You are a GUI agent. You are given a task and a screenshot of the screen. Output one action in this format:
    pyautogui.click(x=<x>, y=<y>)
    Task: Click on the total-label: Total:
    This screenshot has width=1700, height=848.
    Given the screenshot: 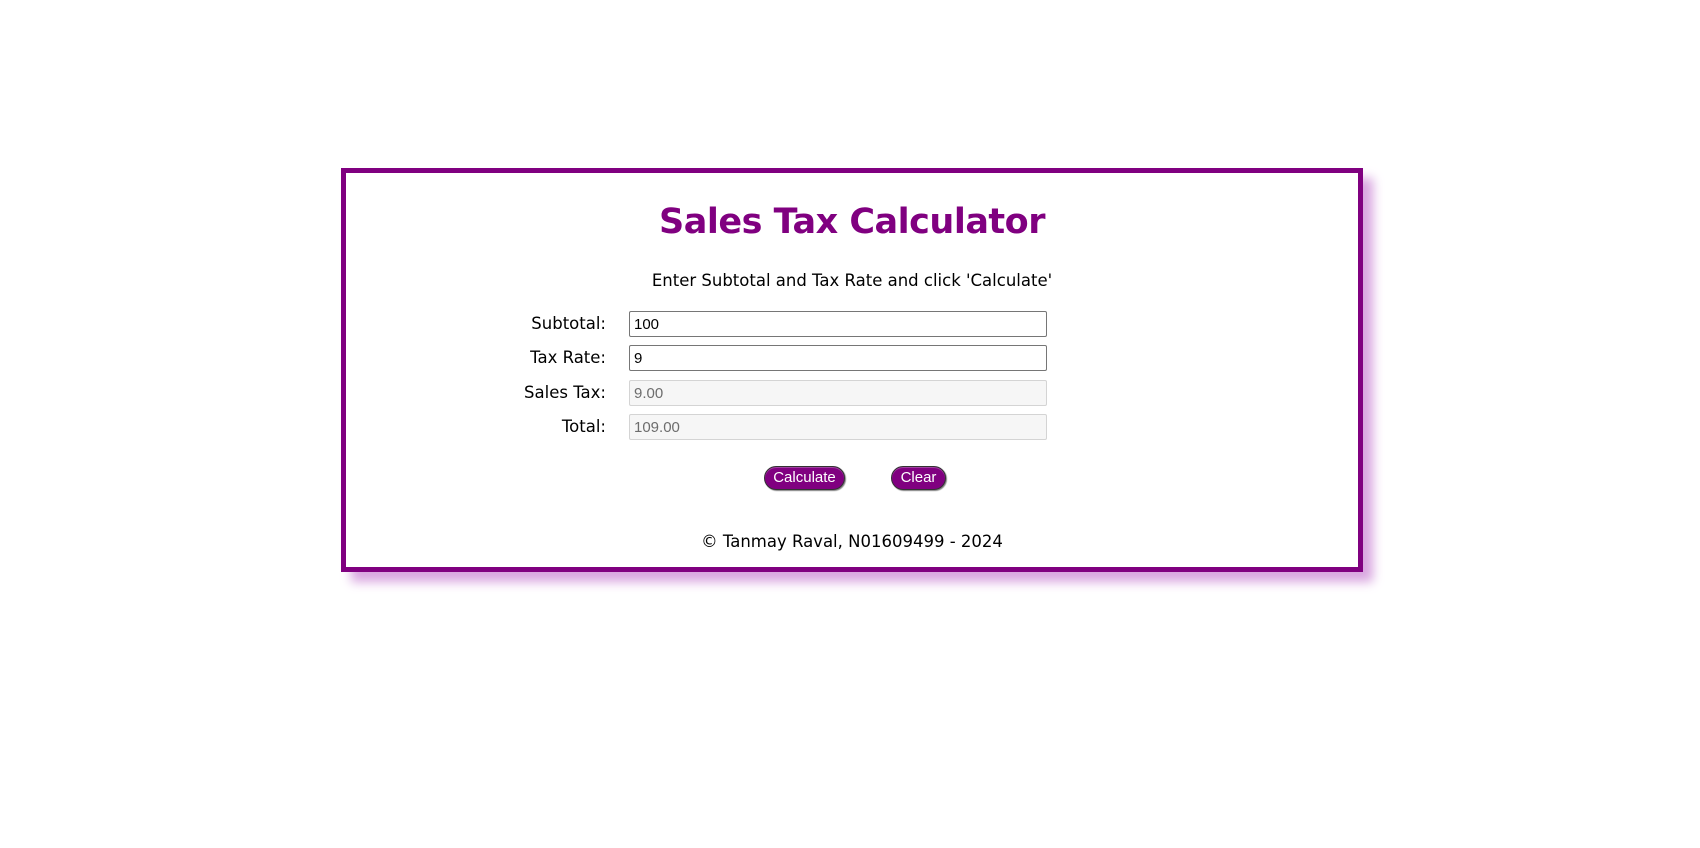 What is the action you would take?
    pyautogui.click(x=583, y=426)
    